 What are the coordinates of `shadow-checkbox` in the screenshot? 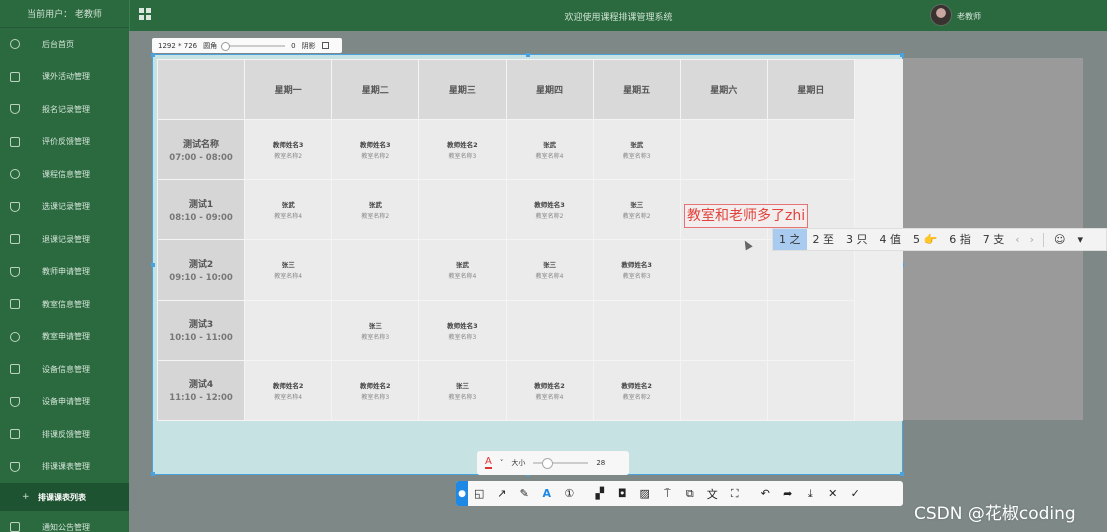 It's located at (325, 45).